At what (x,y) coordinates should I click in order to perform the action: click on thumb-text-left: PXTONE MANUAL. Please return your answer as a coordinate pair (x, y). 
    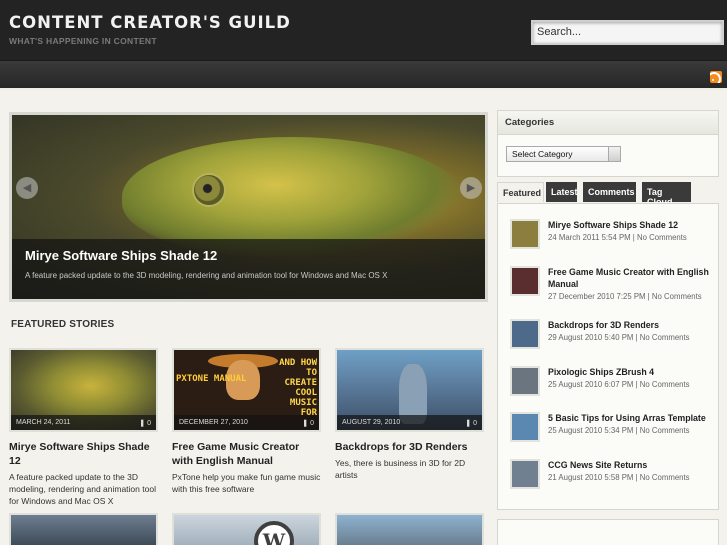
    Looking at the image, I should click on (211, 379).